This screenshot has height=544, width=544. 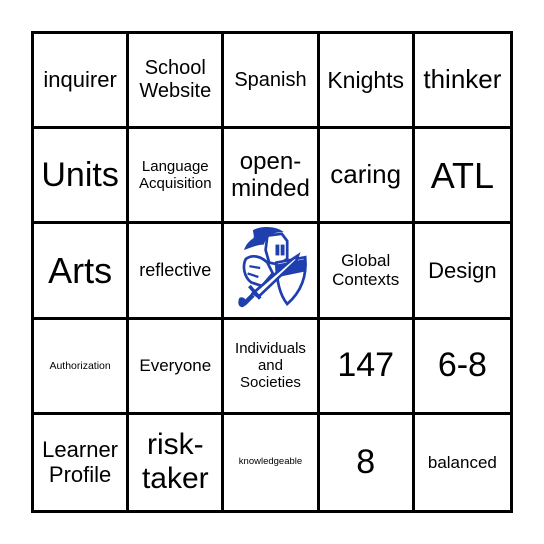 What do you see at coordinates (177, 367) in the screenshot?
I see `bingo-cell: Everyone` at bounding box center [177, 367].